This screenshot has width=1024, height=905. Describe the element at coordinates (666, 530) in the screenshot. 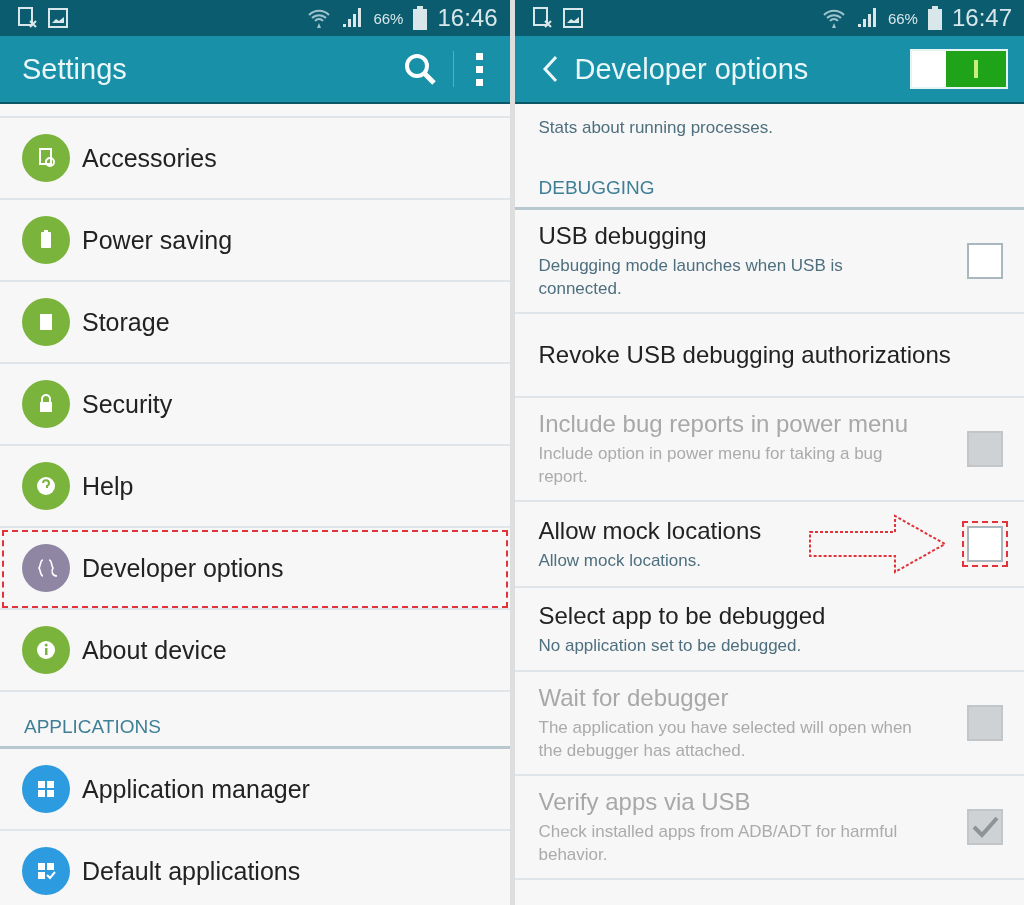

I see `setting-title: Allow mock locations` at that location.